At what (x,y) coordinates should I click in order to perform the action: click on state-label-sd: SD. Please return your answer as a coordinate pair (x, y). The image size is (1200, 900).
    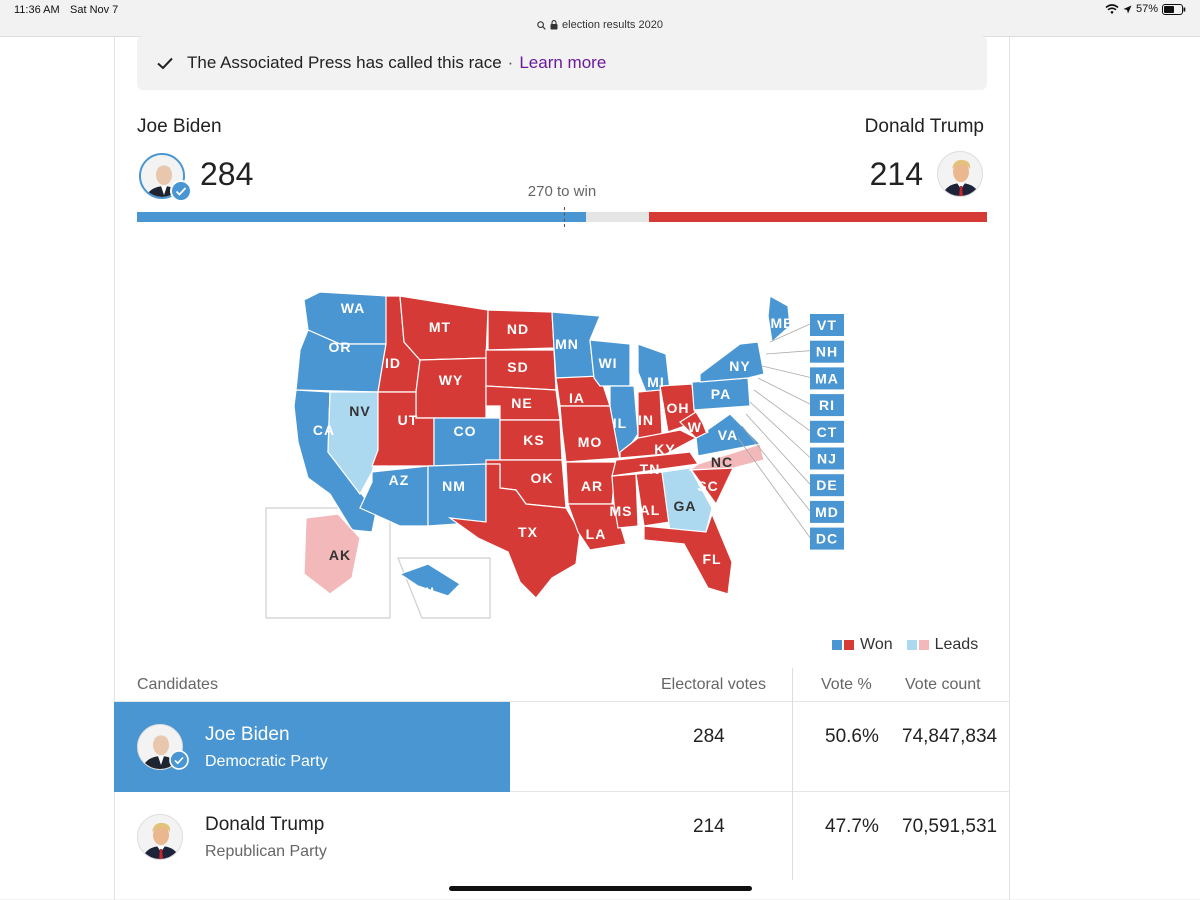
    Looking at the image, I should click on (517, 367).